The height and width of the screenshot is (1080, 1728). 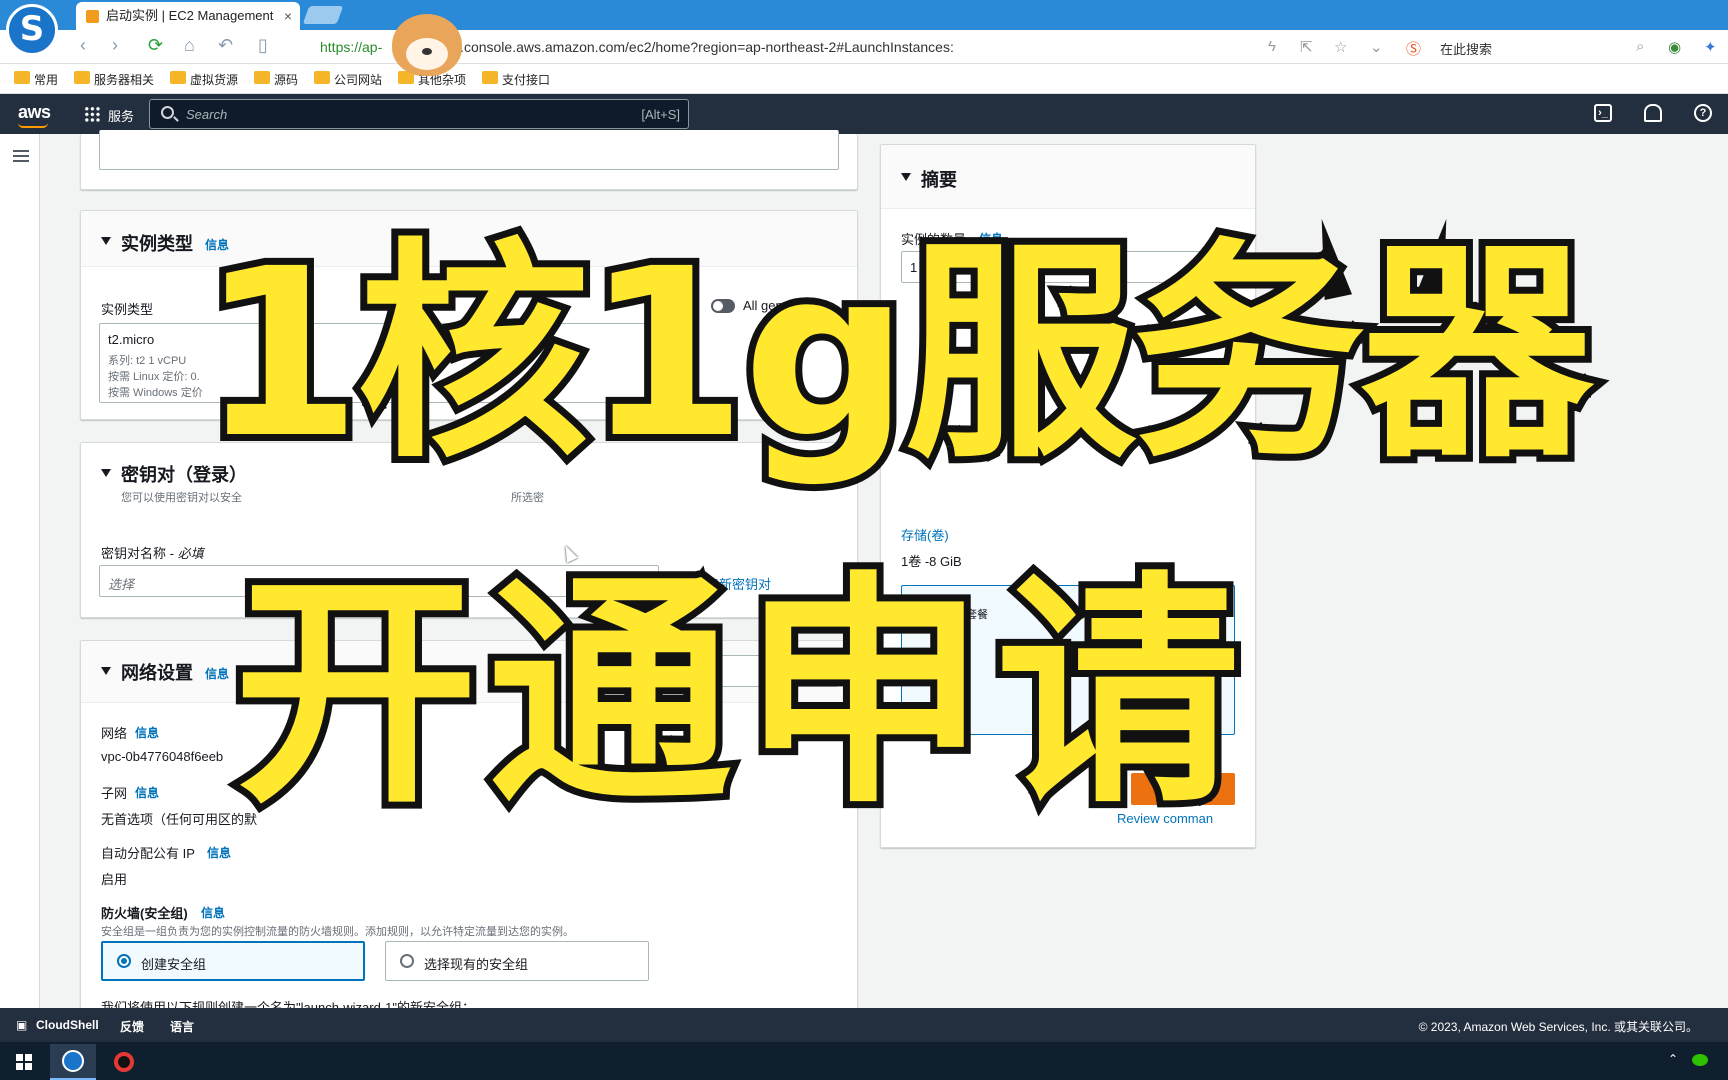 What do you see at coordinates (864, 79) in the screenshot?
I see `bookmarks-bar: 常用 服务器相关 虚拟货源 源码 公司网站 其他杂项 支付接口` at bounding box center [864, 79].